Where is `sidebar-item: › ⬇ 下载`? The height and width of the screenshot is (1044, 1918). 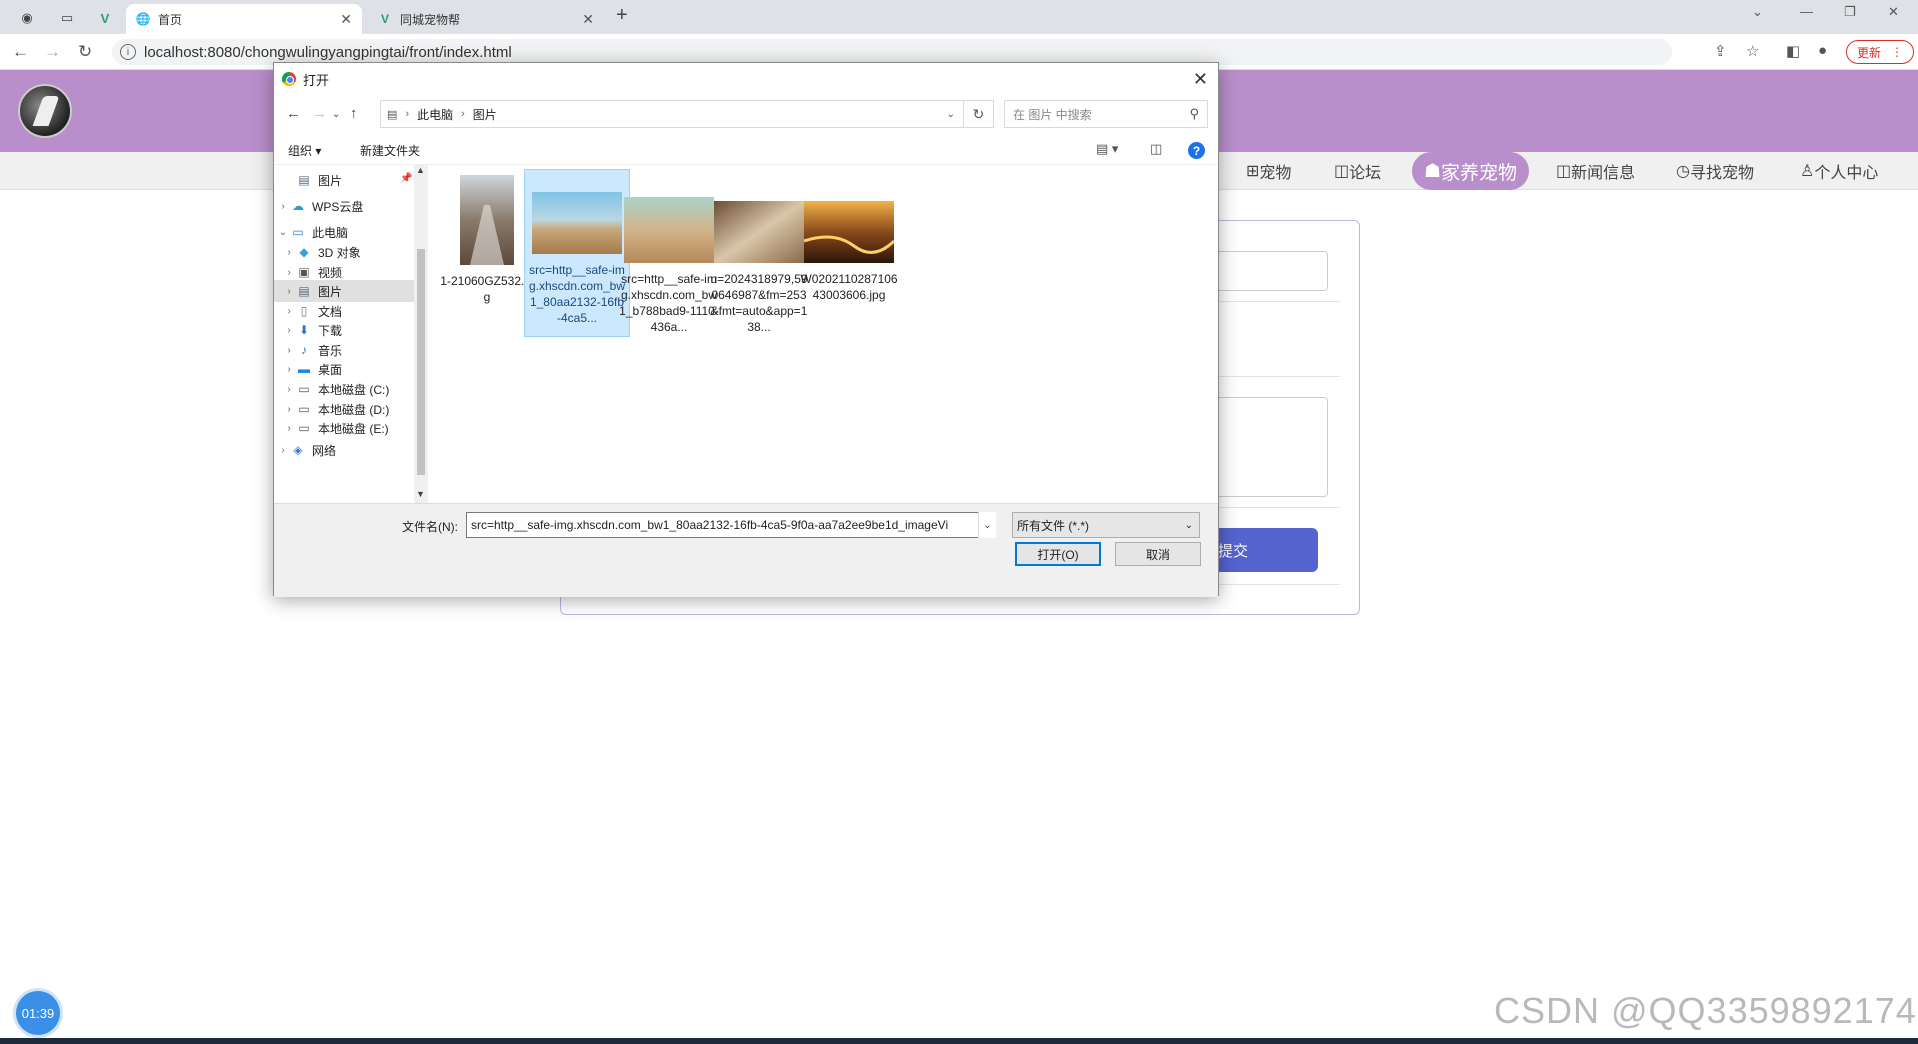 sidebar-item: › ⬇ 下载 is located at coordinates (344, 330).